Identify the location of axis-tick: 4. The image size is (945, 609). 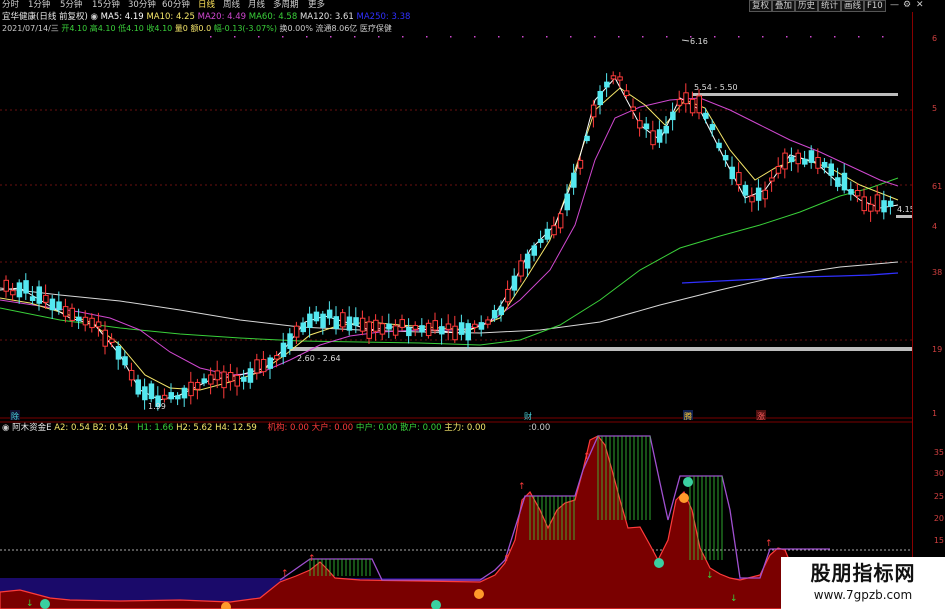
(935, 226).